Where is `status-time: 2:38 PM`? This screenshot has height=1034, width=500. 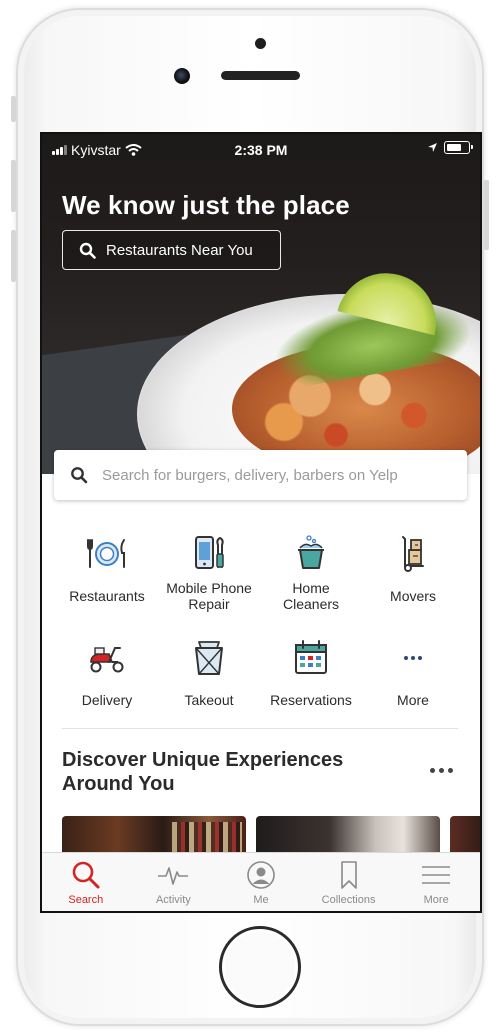
status-time: 2:38 PM is located at coordinates (261, 150).